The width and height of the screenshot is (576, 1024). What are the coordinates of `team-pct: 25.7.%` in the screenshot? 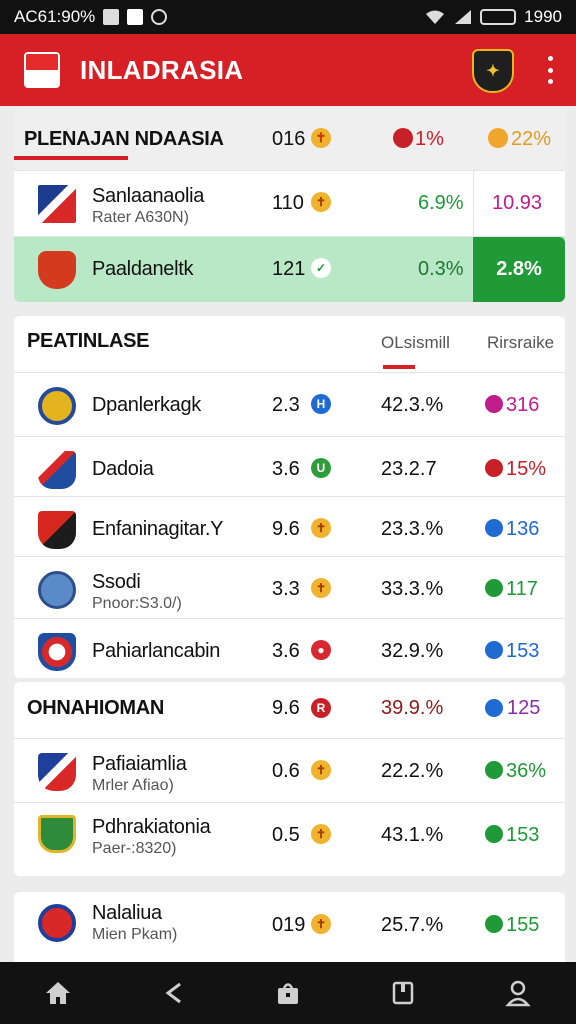 It's located at (412, 925).